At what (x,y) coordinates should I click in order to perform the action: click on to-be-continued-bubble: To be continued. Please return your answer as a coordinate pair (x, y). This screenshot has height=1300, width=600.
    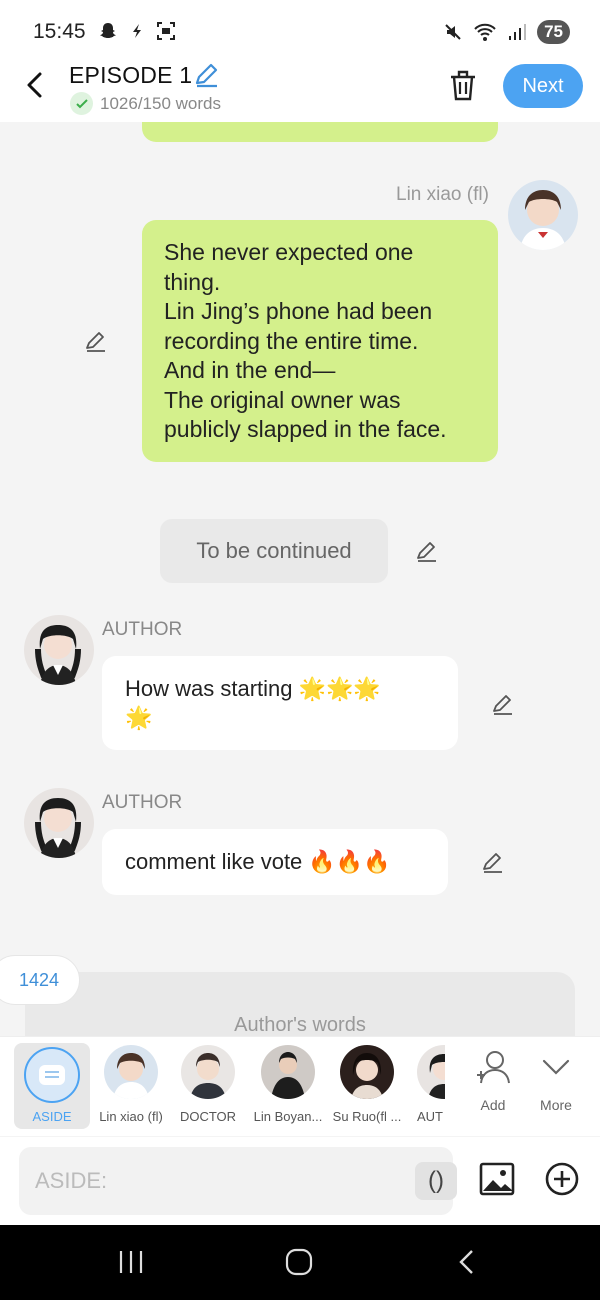
    Looking at the image, I should click on (274, 551).